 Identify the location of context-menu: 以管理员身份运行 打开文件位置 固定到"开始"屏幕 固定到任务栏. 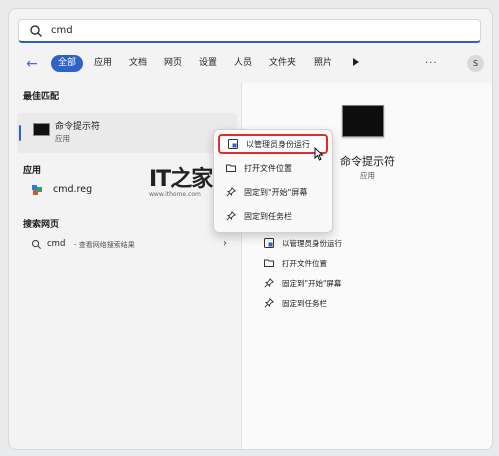
(273, 181).